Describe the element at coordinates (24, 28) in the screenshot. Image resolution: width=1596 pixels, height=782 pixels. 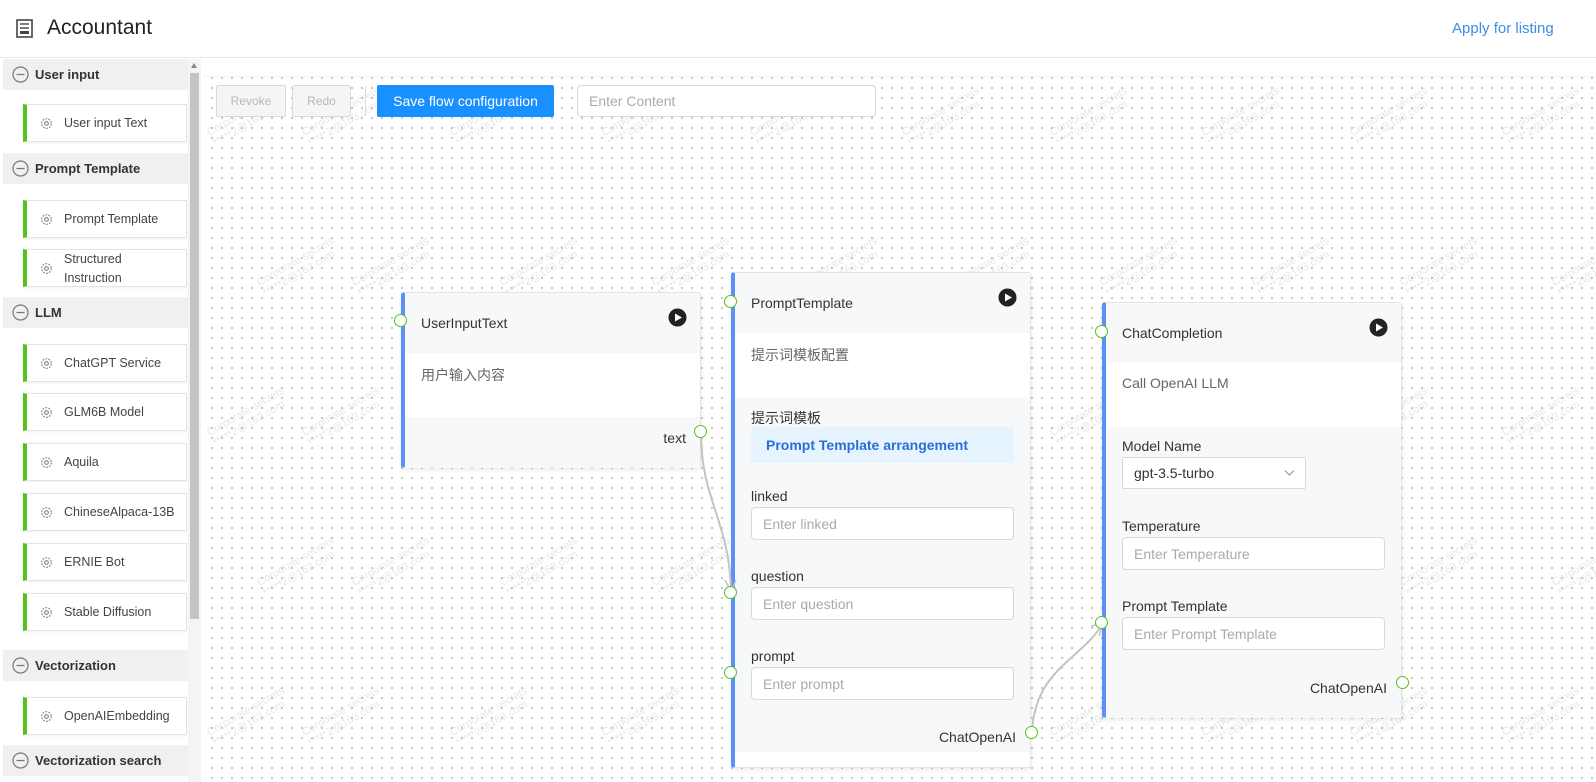
I see `document-icon` at that location.